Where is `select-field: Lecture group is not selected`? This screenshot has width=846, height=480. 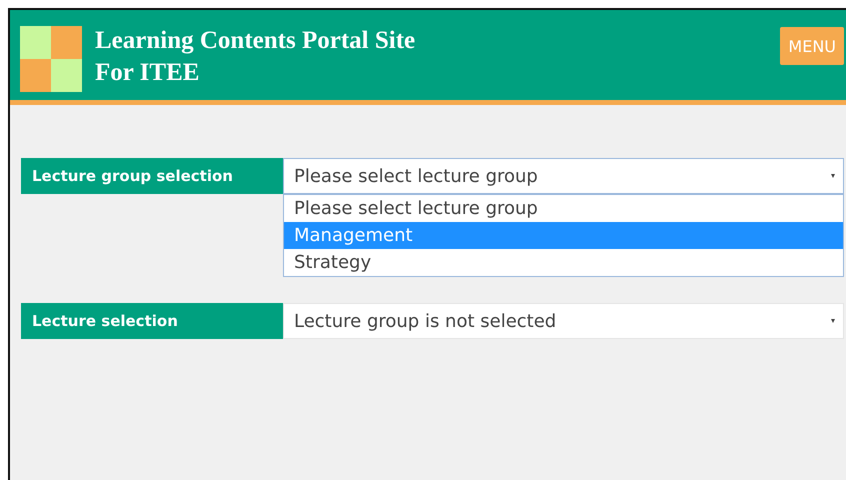
select-field: Lecture group is not selected is located at coordinates (563, 321).